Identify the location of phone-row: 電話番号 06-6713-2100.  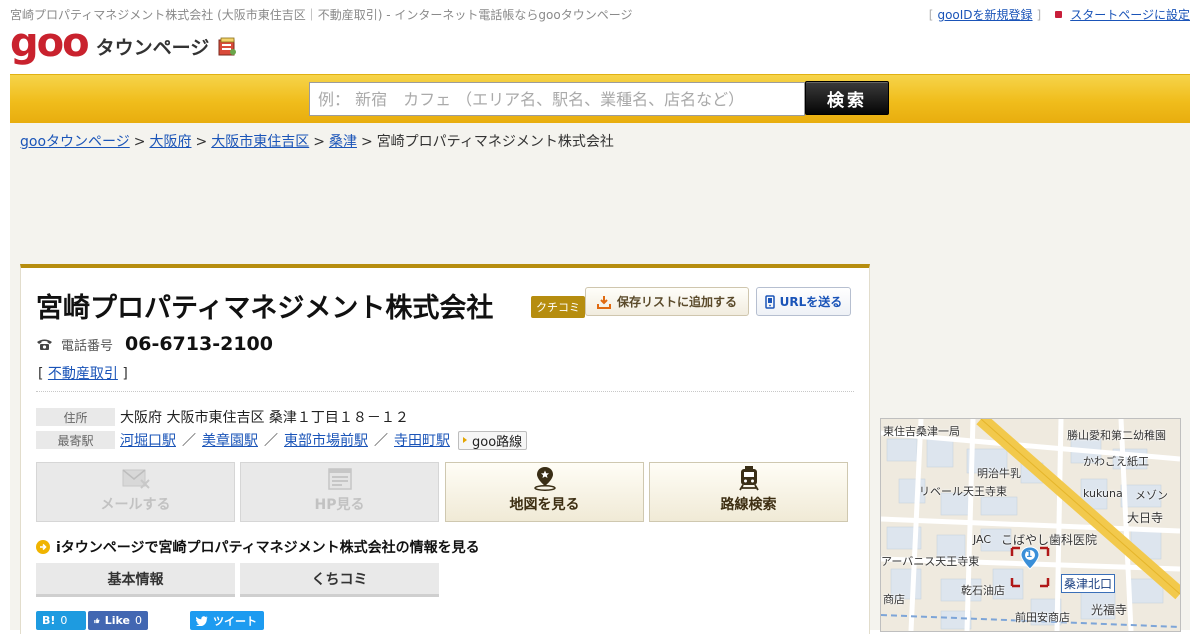
(154, 344).